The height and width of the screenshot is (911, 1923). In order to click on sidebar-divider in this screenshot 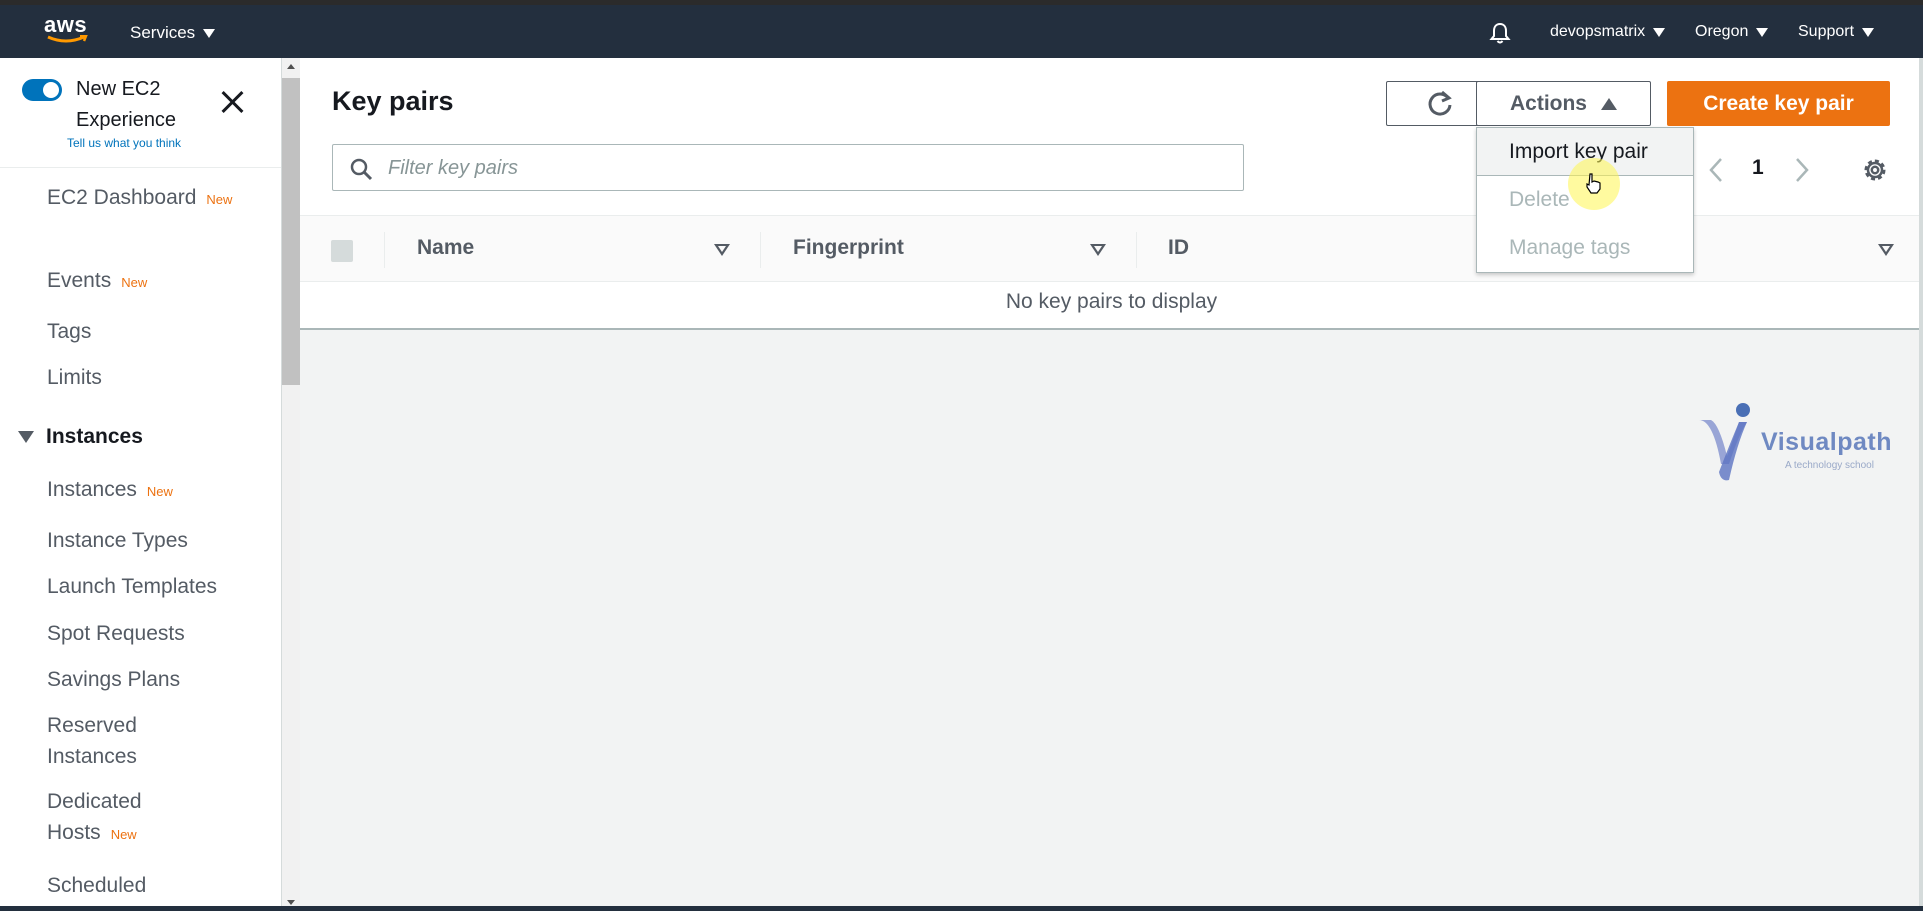, I will do `click(140, 167)`.